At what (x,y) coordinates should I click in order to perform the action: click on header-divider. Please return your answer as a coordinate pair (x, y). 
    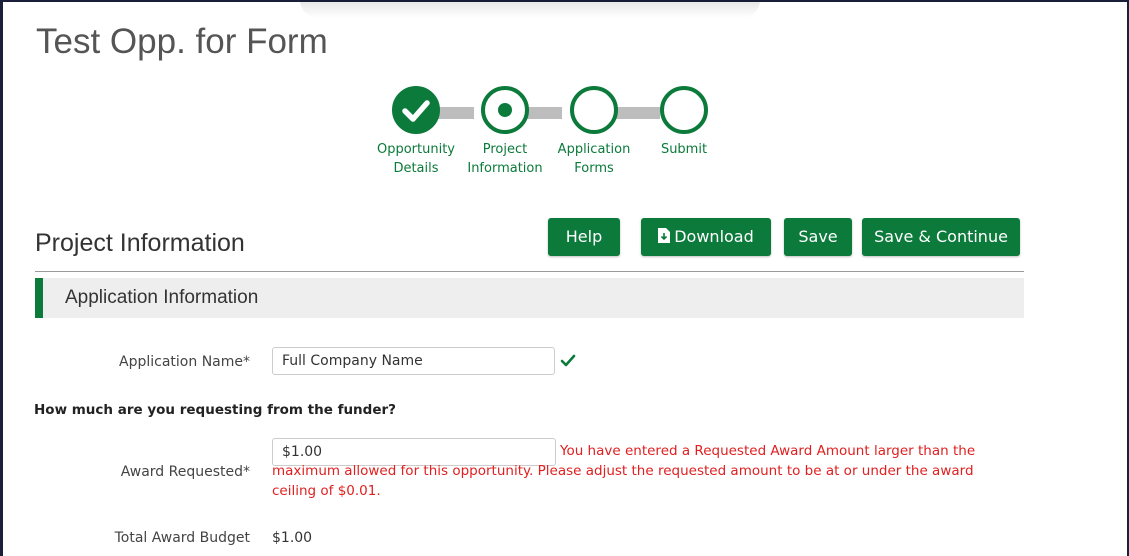
    Looking at the image, I should click on (529, 271).